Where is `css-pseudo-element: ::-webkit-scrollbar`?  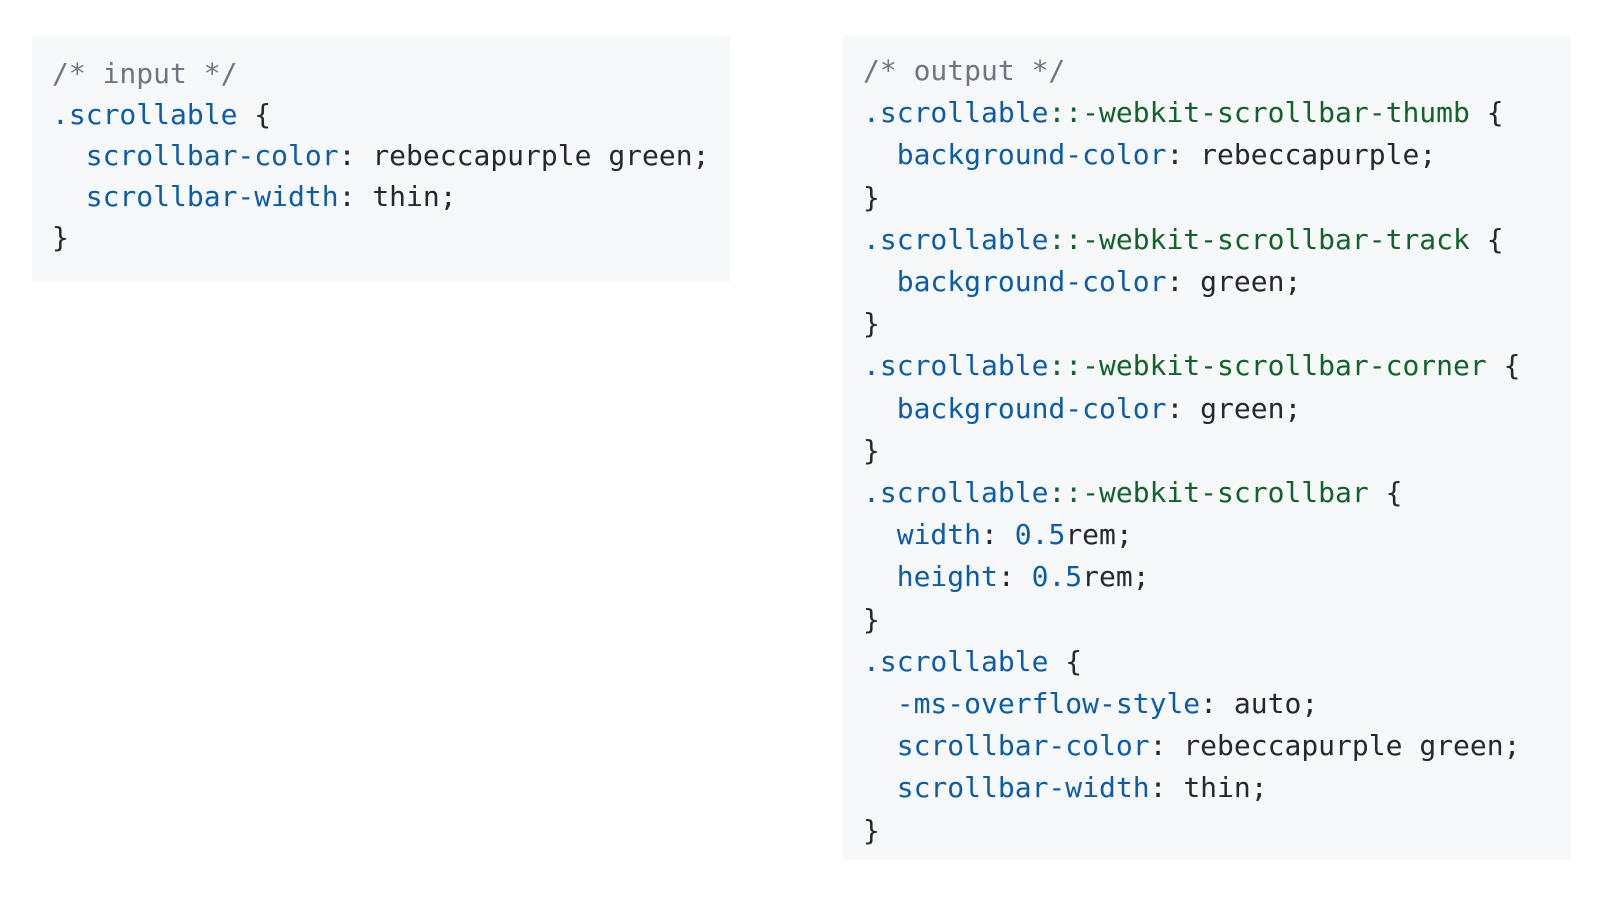 css-pseudo-element: ::-webkit-scrollbar is located at coordinates (1208, 493).